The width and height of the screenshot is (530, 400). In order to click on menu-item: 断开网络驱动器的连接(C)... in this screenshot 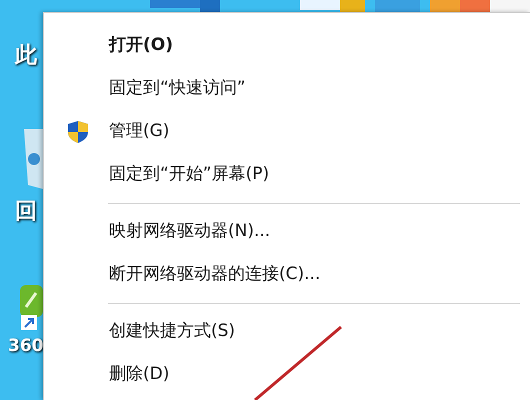, I will do `click(287, 274)`.